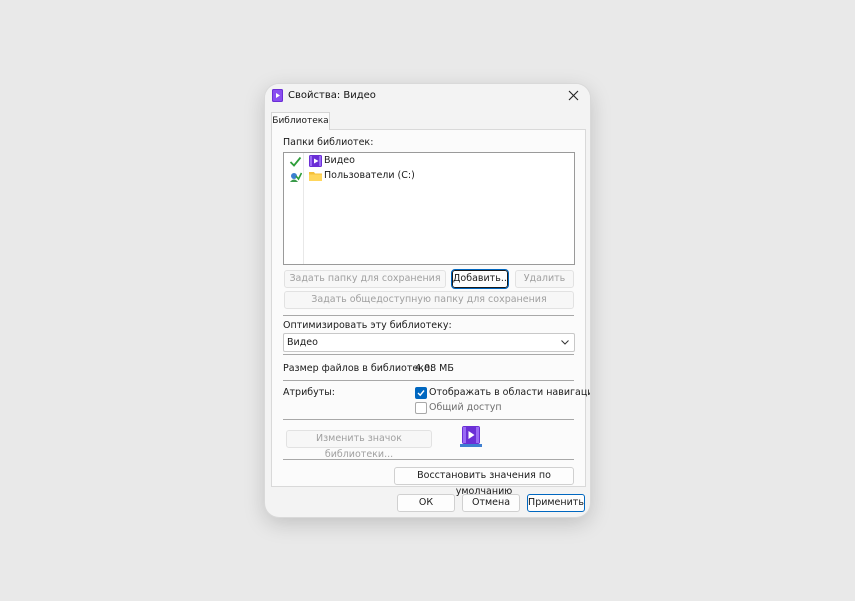 This screenshot has height=601, width=855. What do you see at coordinates (434, 368) in the screenshot?
I see `size-value: 4,08 МБ` at bounding box center [434, 368].